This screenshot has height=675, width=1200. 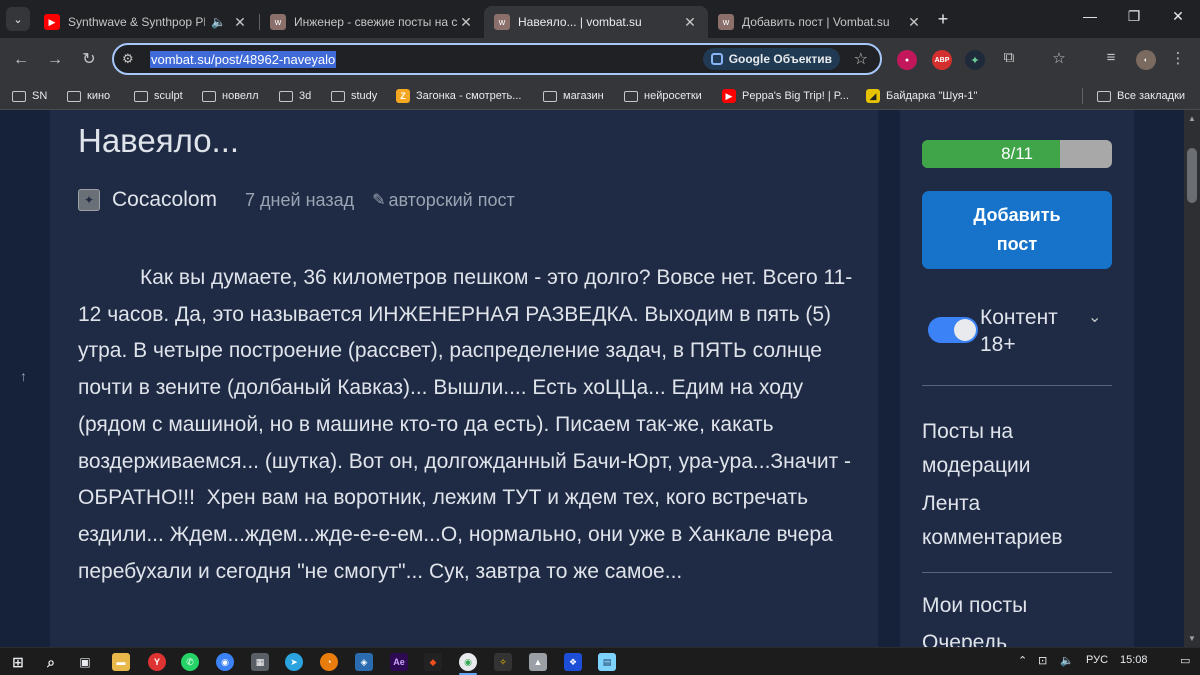 What do you see at coordinates (433, 662) in the screenshot?
I see `figma-icon: ◆` at bounding box center [433, 662].